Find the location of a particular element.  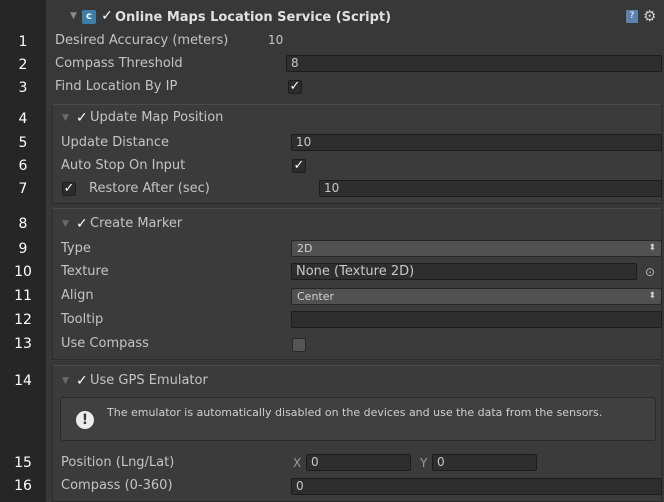

restore-after-label: Restore After (sec) is located at coordinates (149, 188).